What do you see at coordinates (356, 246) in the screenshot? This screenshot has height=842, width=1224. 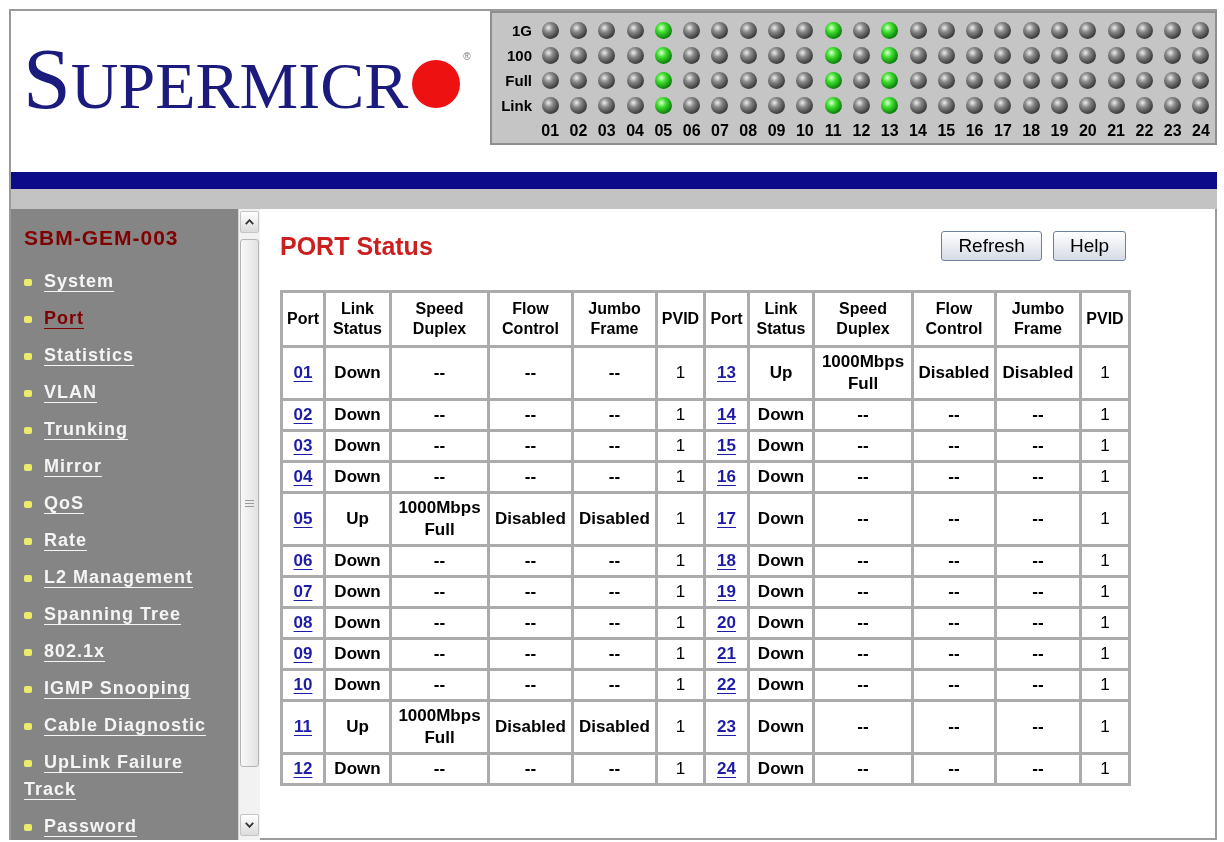 I see `page-title: PORT Status` at bounding box center [356, 246].